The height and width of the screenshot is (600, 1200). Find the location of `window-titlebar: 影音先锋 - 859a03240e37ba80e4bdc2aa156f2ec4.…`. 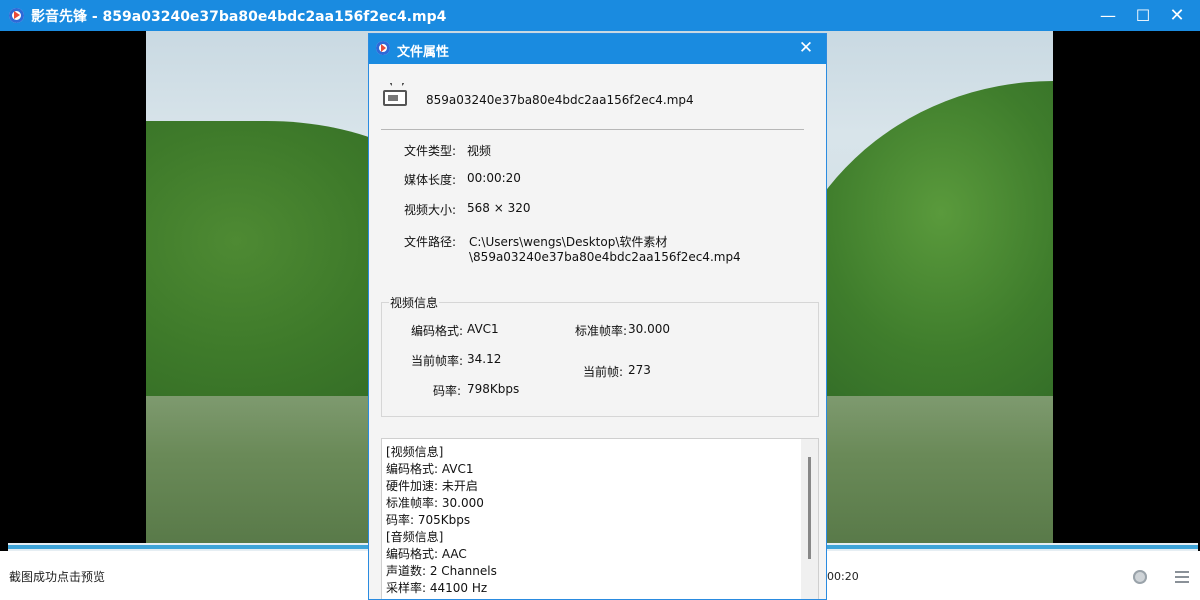

window-titlebar: 影音先锋 - 859a03240e37ba80e4bdc2aa156f2ec4.… is located at coordinates (600, 15).